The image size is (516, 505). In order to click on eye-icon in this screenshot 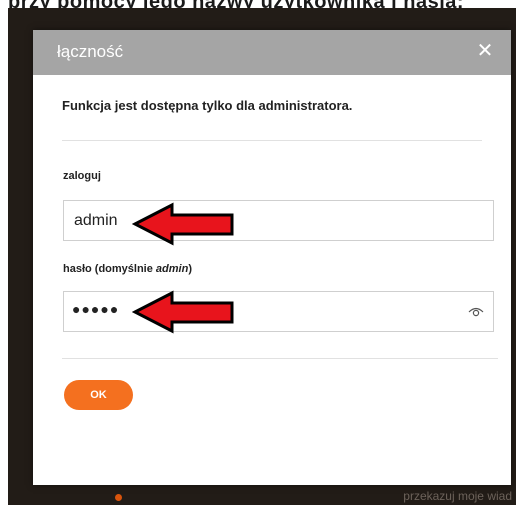, I will do `click(476, 312)`.